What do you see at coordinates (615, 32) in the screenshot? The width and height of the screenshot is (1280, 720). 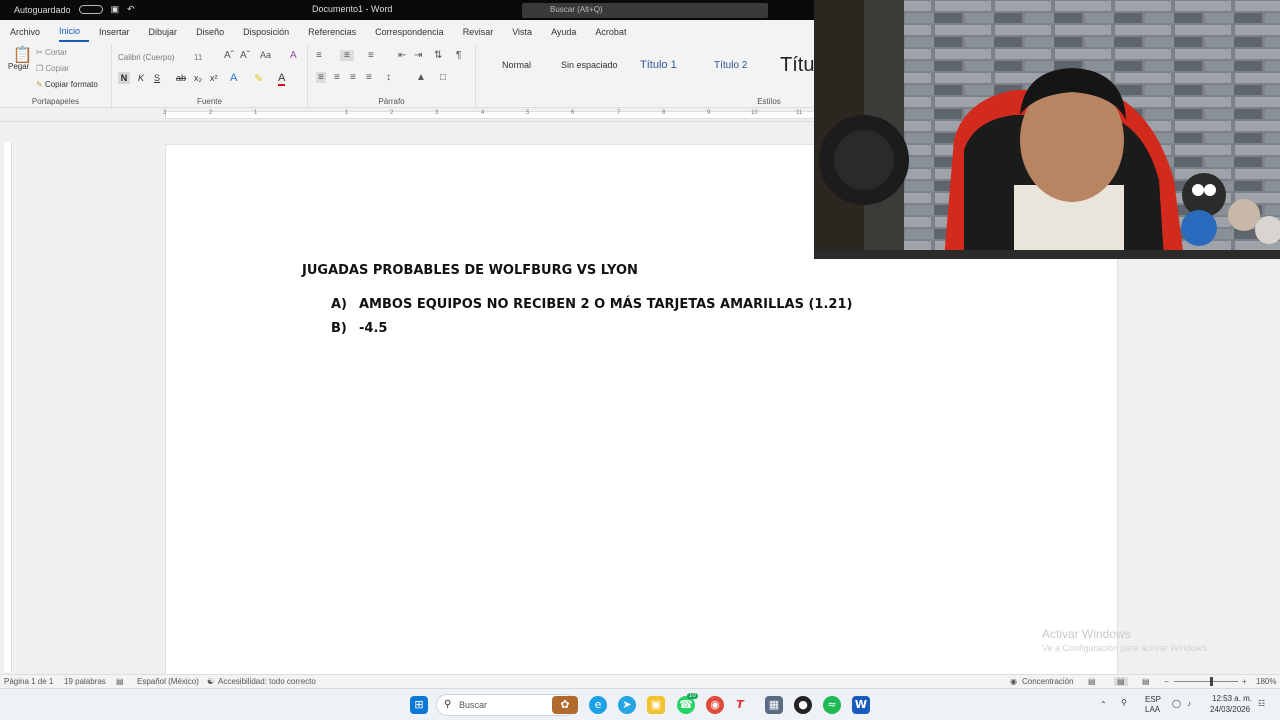 I see `tab-acrobat: Acrobat` at bounding box center [615, 32].